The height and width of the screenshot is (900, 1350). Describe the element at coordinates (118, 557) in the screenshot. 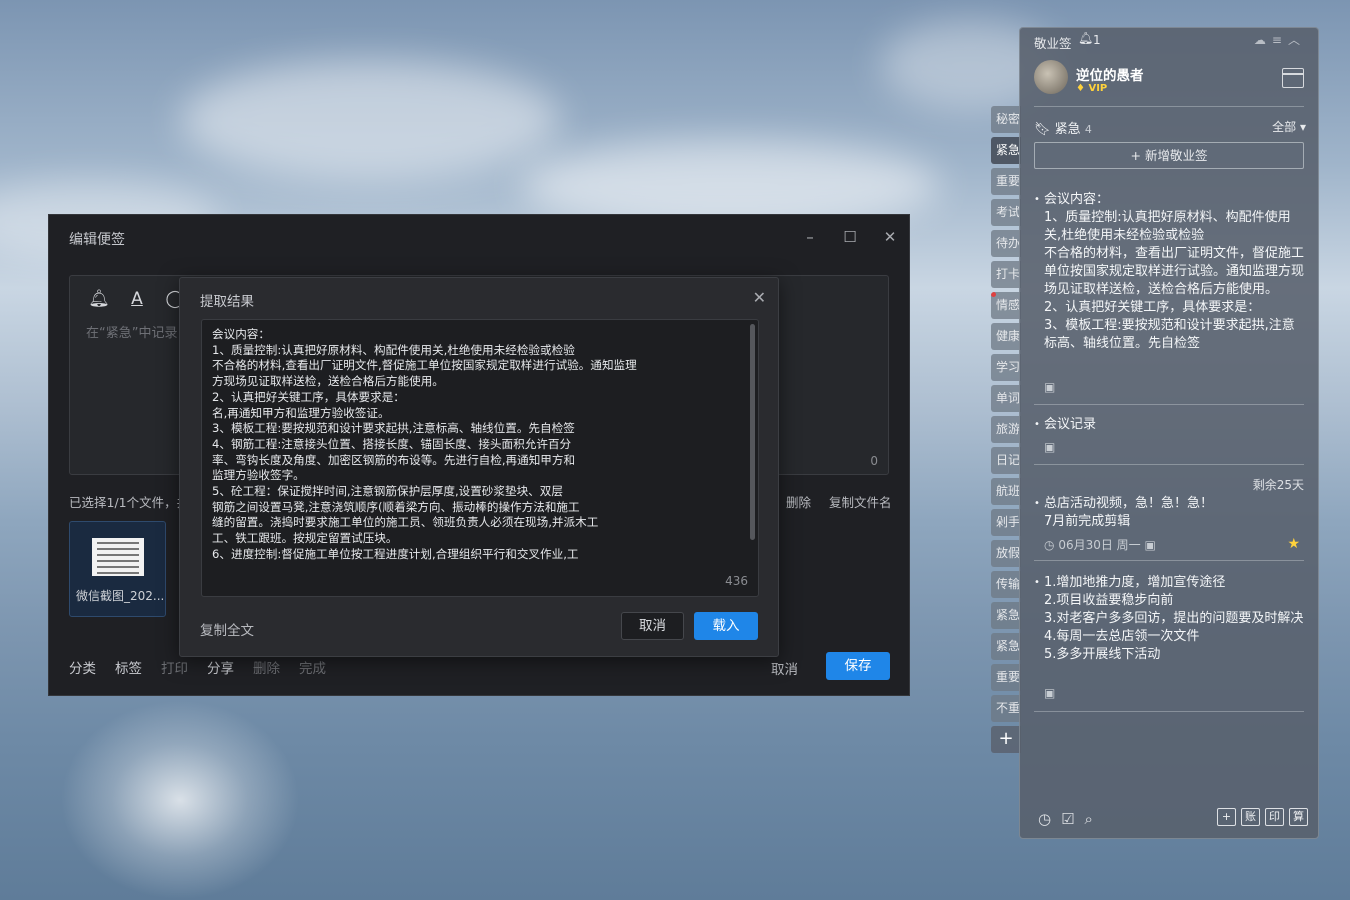

I see `screenshot-preview` at that location.